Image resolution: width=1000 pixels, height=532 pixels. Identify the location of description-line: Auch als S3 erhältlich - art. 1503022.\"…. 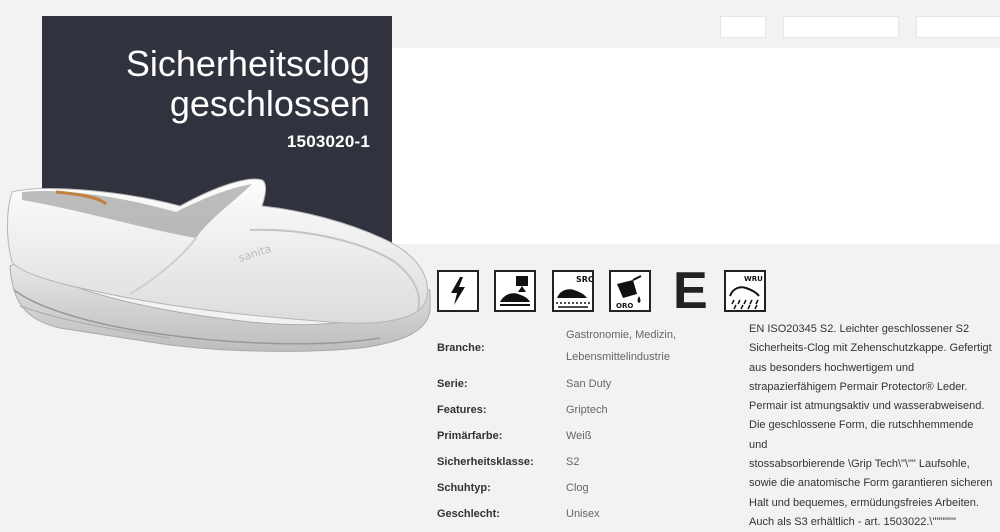
(852, 521).